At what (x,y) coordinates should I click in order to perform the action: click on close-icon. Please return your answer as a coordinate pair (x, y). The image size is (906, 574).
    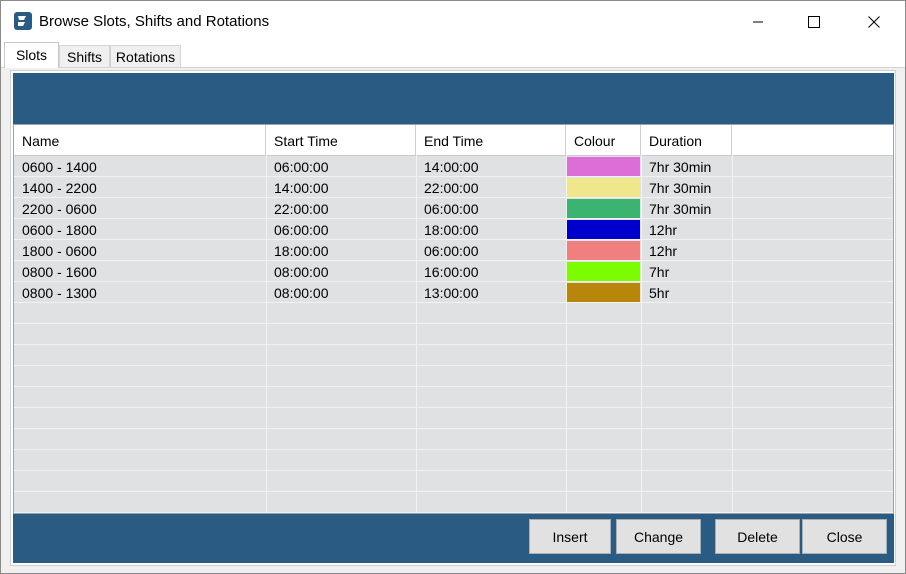
    Looking at the image, I should click on (874, 21).